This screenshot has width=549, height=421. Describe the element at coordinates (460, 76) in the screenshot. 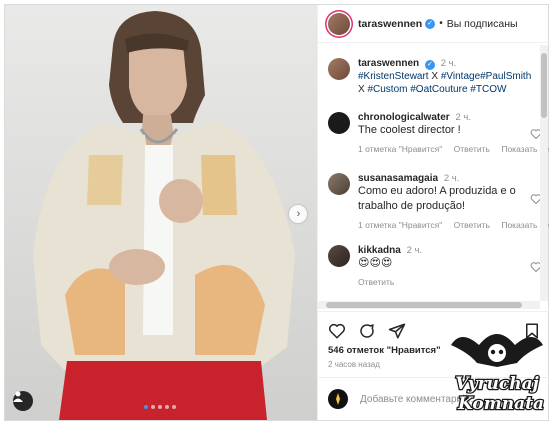

I see `hashtag-link: #Vintage` at that location.